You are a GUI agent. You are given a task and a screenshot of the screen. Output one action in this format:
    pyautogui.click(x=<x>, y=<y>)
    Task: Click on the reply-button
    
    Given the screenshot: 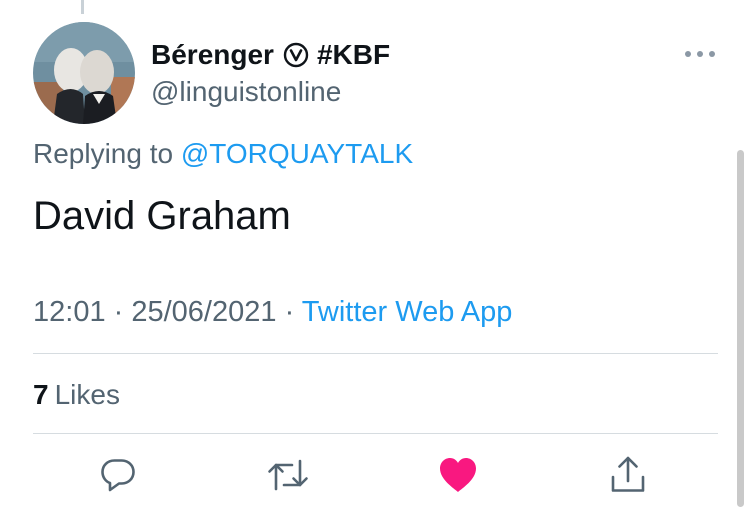 What is the action you would take?
    pyautogui.click(x=118, y=475)
    